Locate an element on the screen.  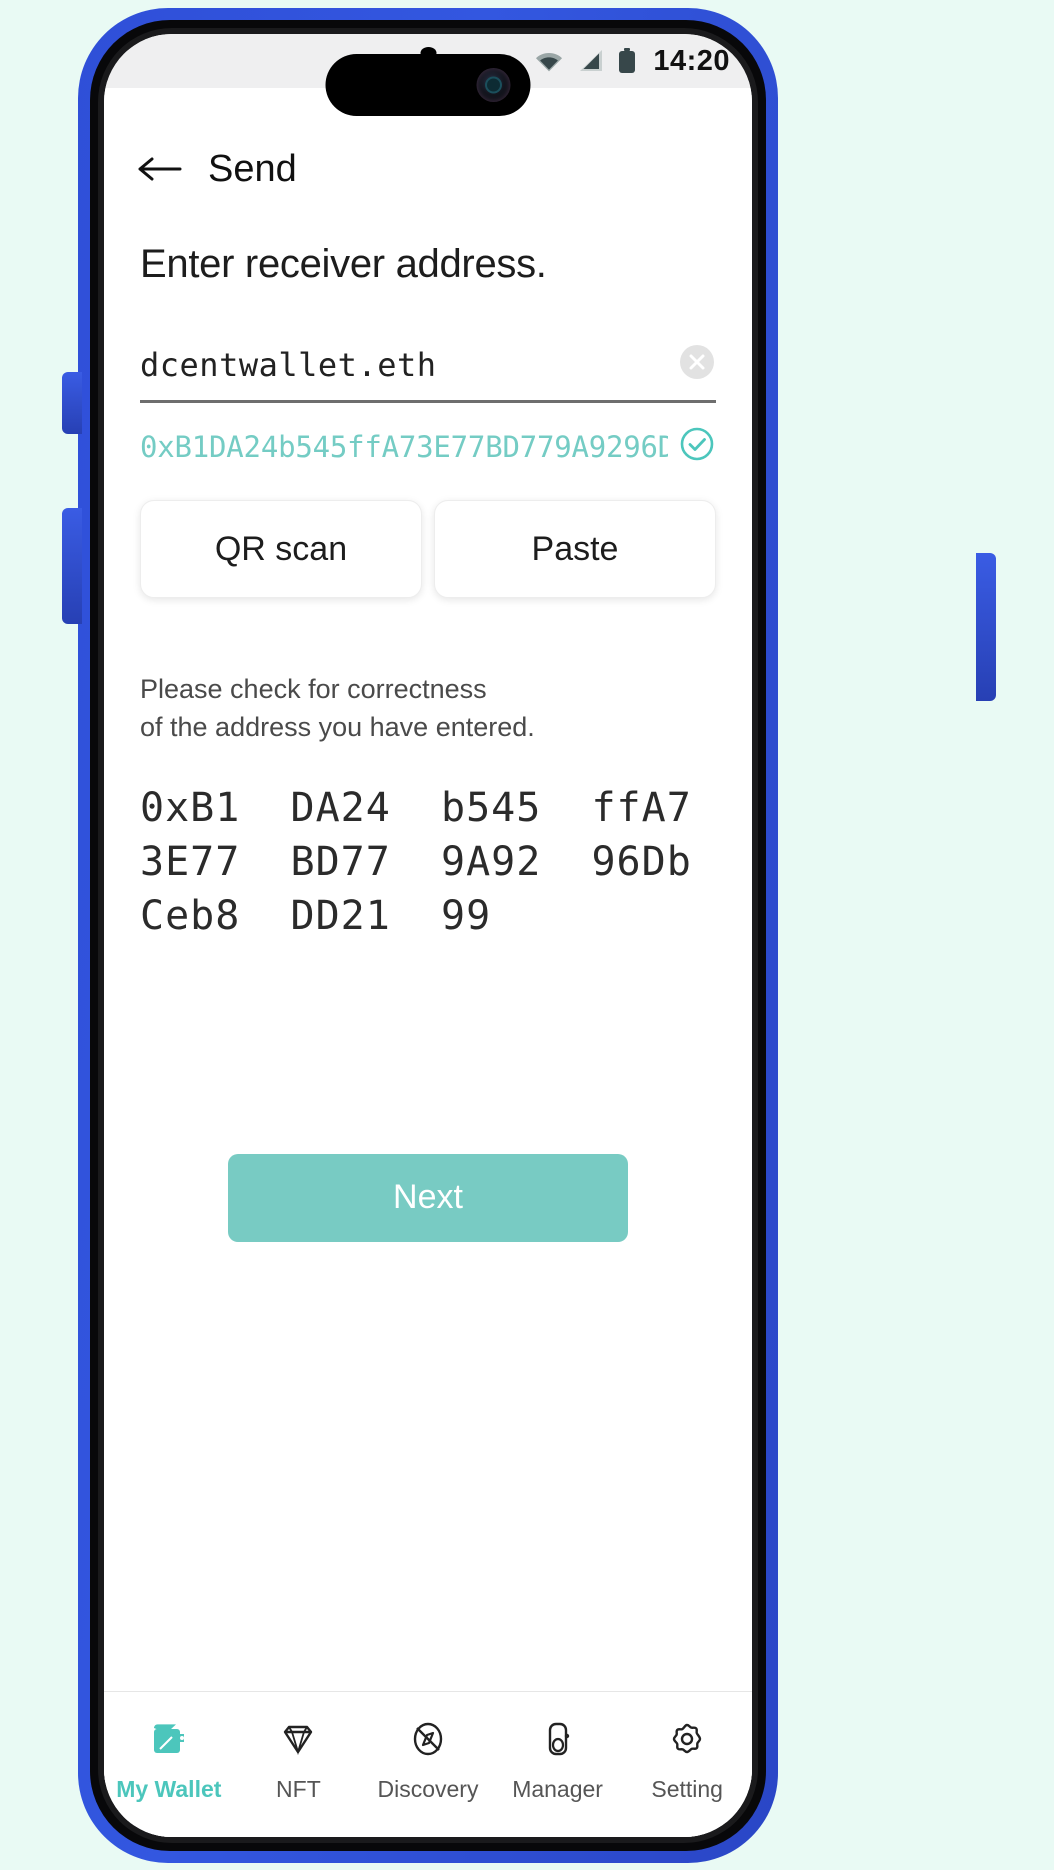
nav-item-nft: NFT is located at coordinates (299, 1757).